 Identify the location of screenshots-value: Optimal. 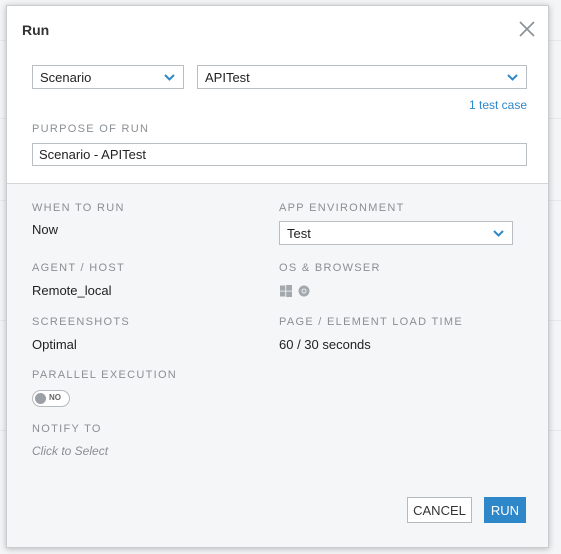
(54, 344).